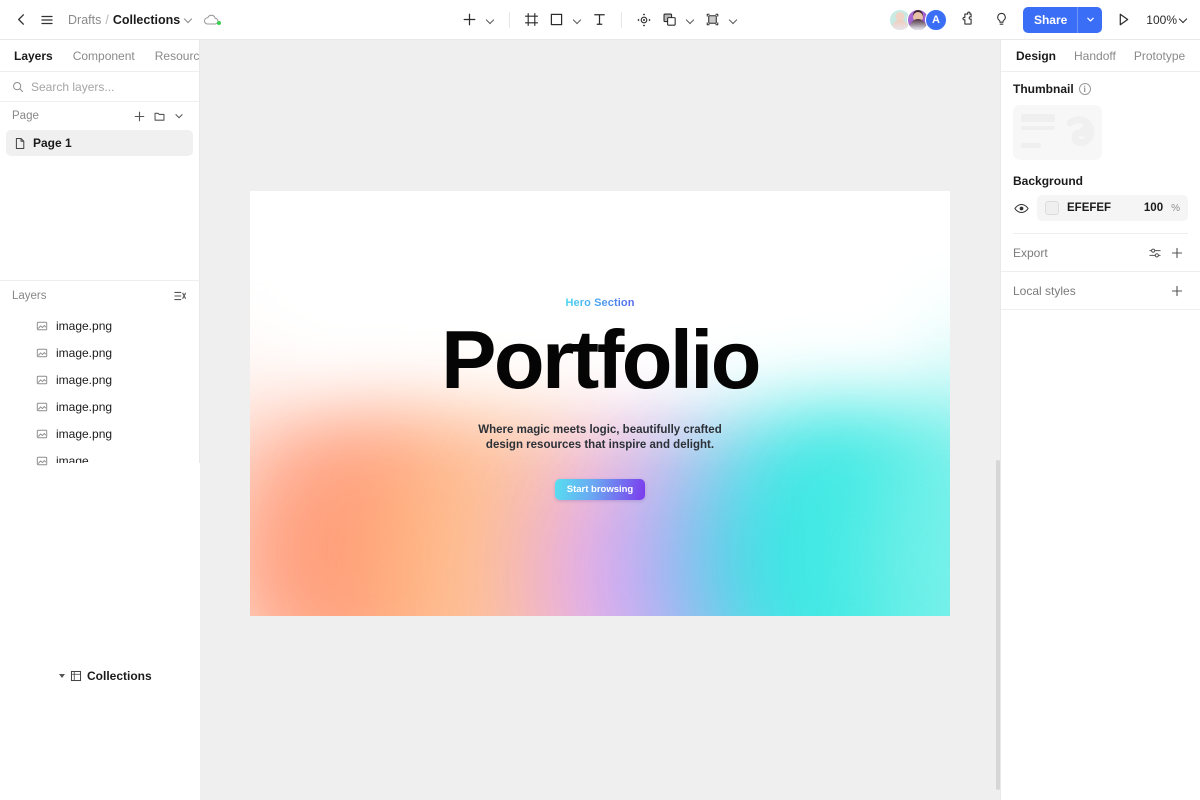 The width and height of the screenshot is (1200, 800). Describe the element at coordinates (556, 20) in the screenshot. I see `rectangle-icon` at that location.